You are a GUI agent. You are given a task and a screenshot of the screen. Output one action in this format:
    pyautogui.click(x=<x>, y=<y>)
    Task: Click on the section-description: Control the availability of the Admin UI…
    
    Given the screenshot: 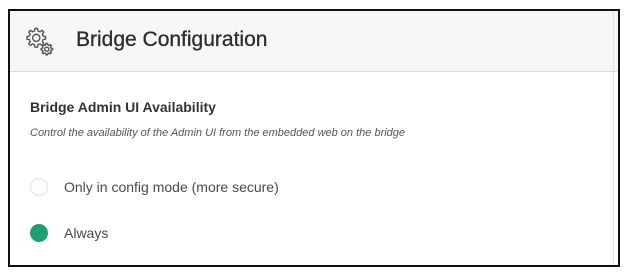 What is the action you would take?
    pyautogui.click(x=218, y=133)
    